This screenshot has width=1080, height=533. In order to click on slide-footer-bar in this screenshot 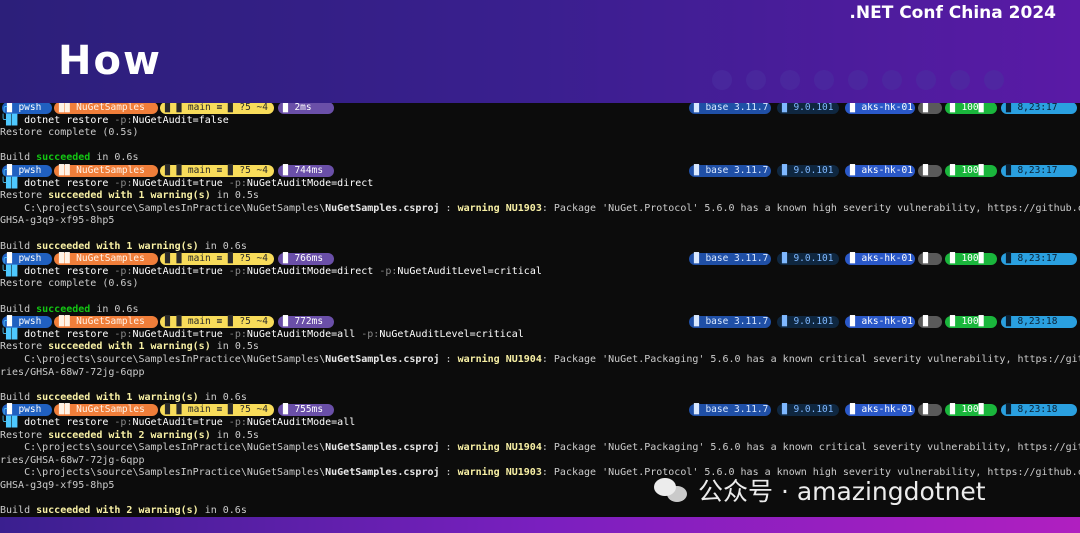, I will do `click(540, 525)`.